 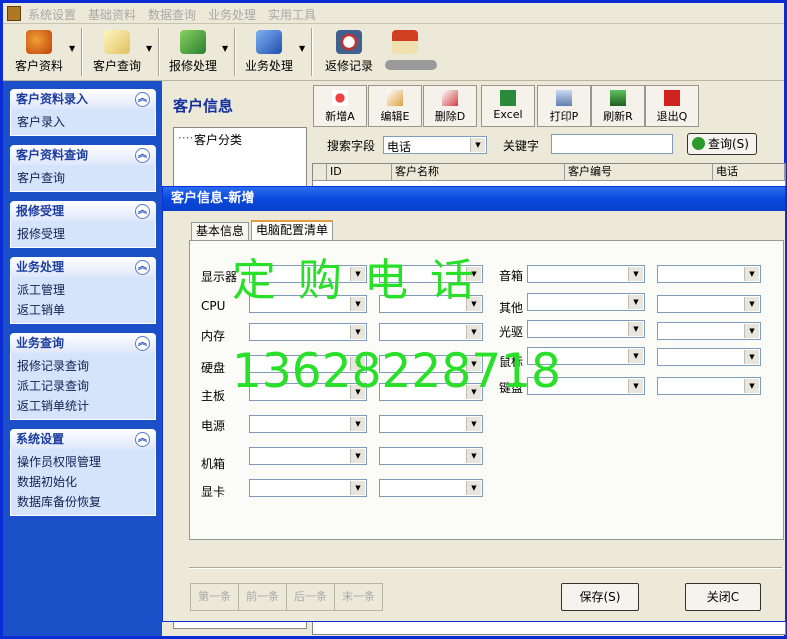 What do you see at coordinates (86, 122) in the screenshot?
I see `sidebar-item-customer-entry: 客户录入` at bounding box center [86, 122].